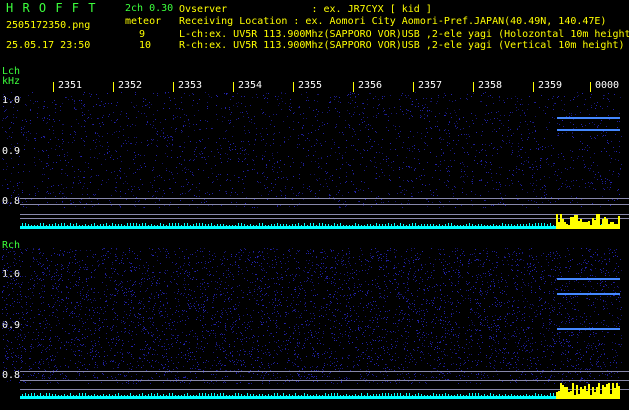 This screenshot has width=629, height=410. Describe the element at coordinates (310, 85) in the screenshot. I see `time-label: 2355` at that location.